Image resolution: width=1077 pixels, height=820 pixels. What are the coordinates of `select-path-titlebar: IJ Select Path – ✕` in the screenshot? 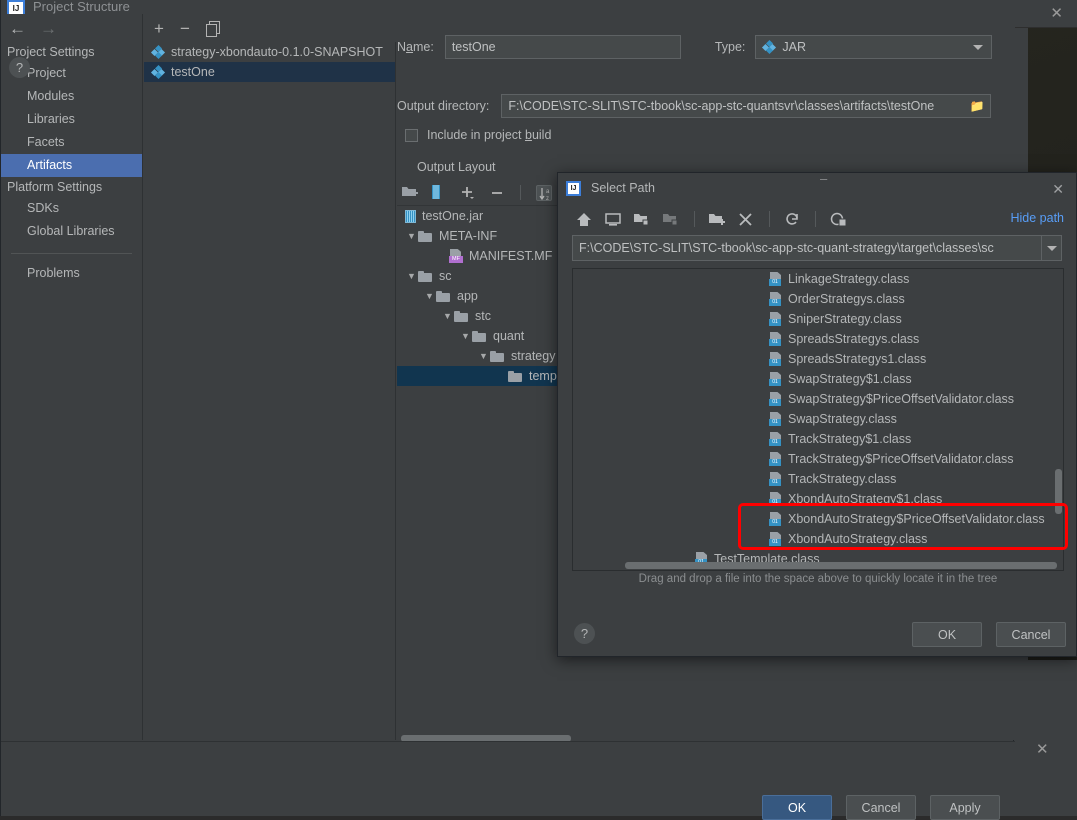 It's located at (817, 187).